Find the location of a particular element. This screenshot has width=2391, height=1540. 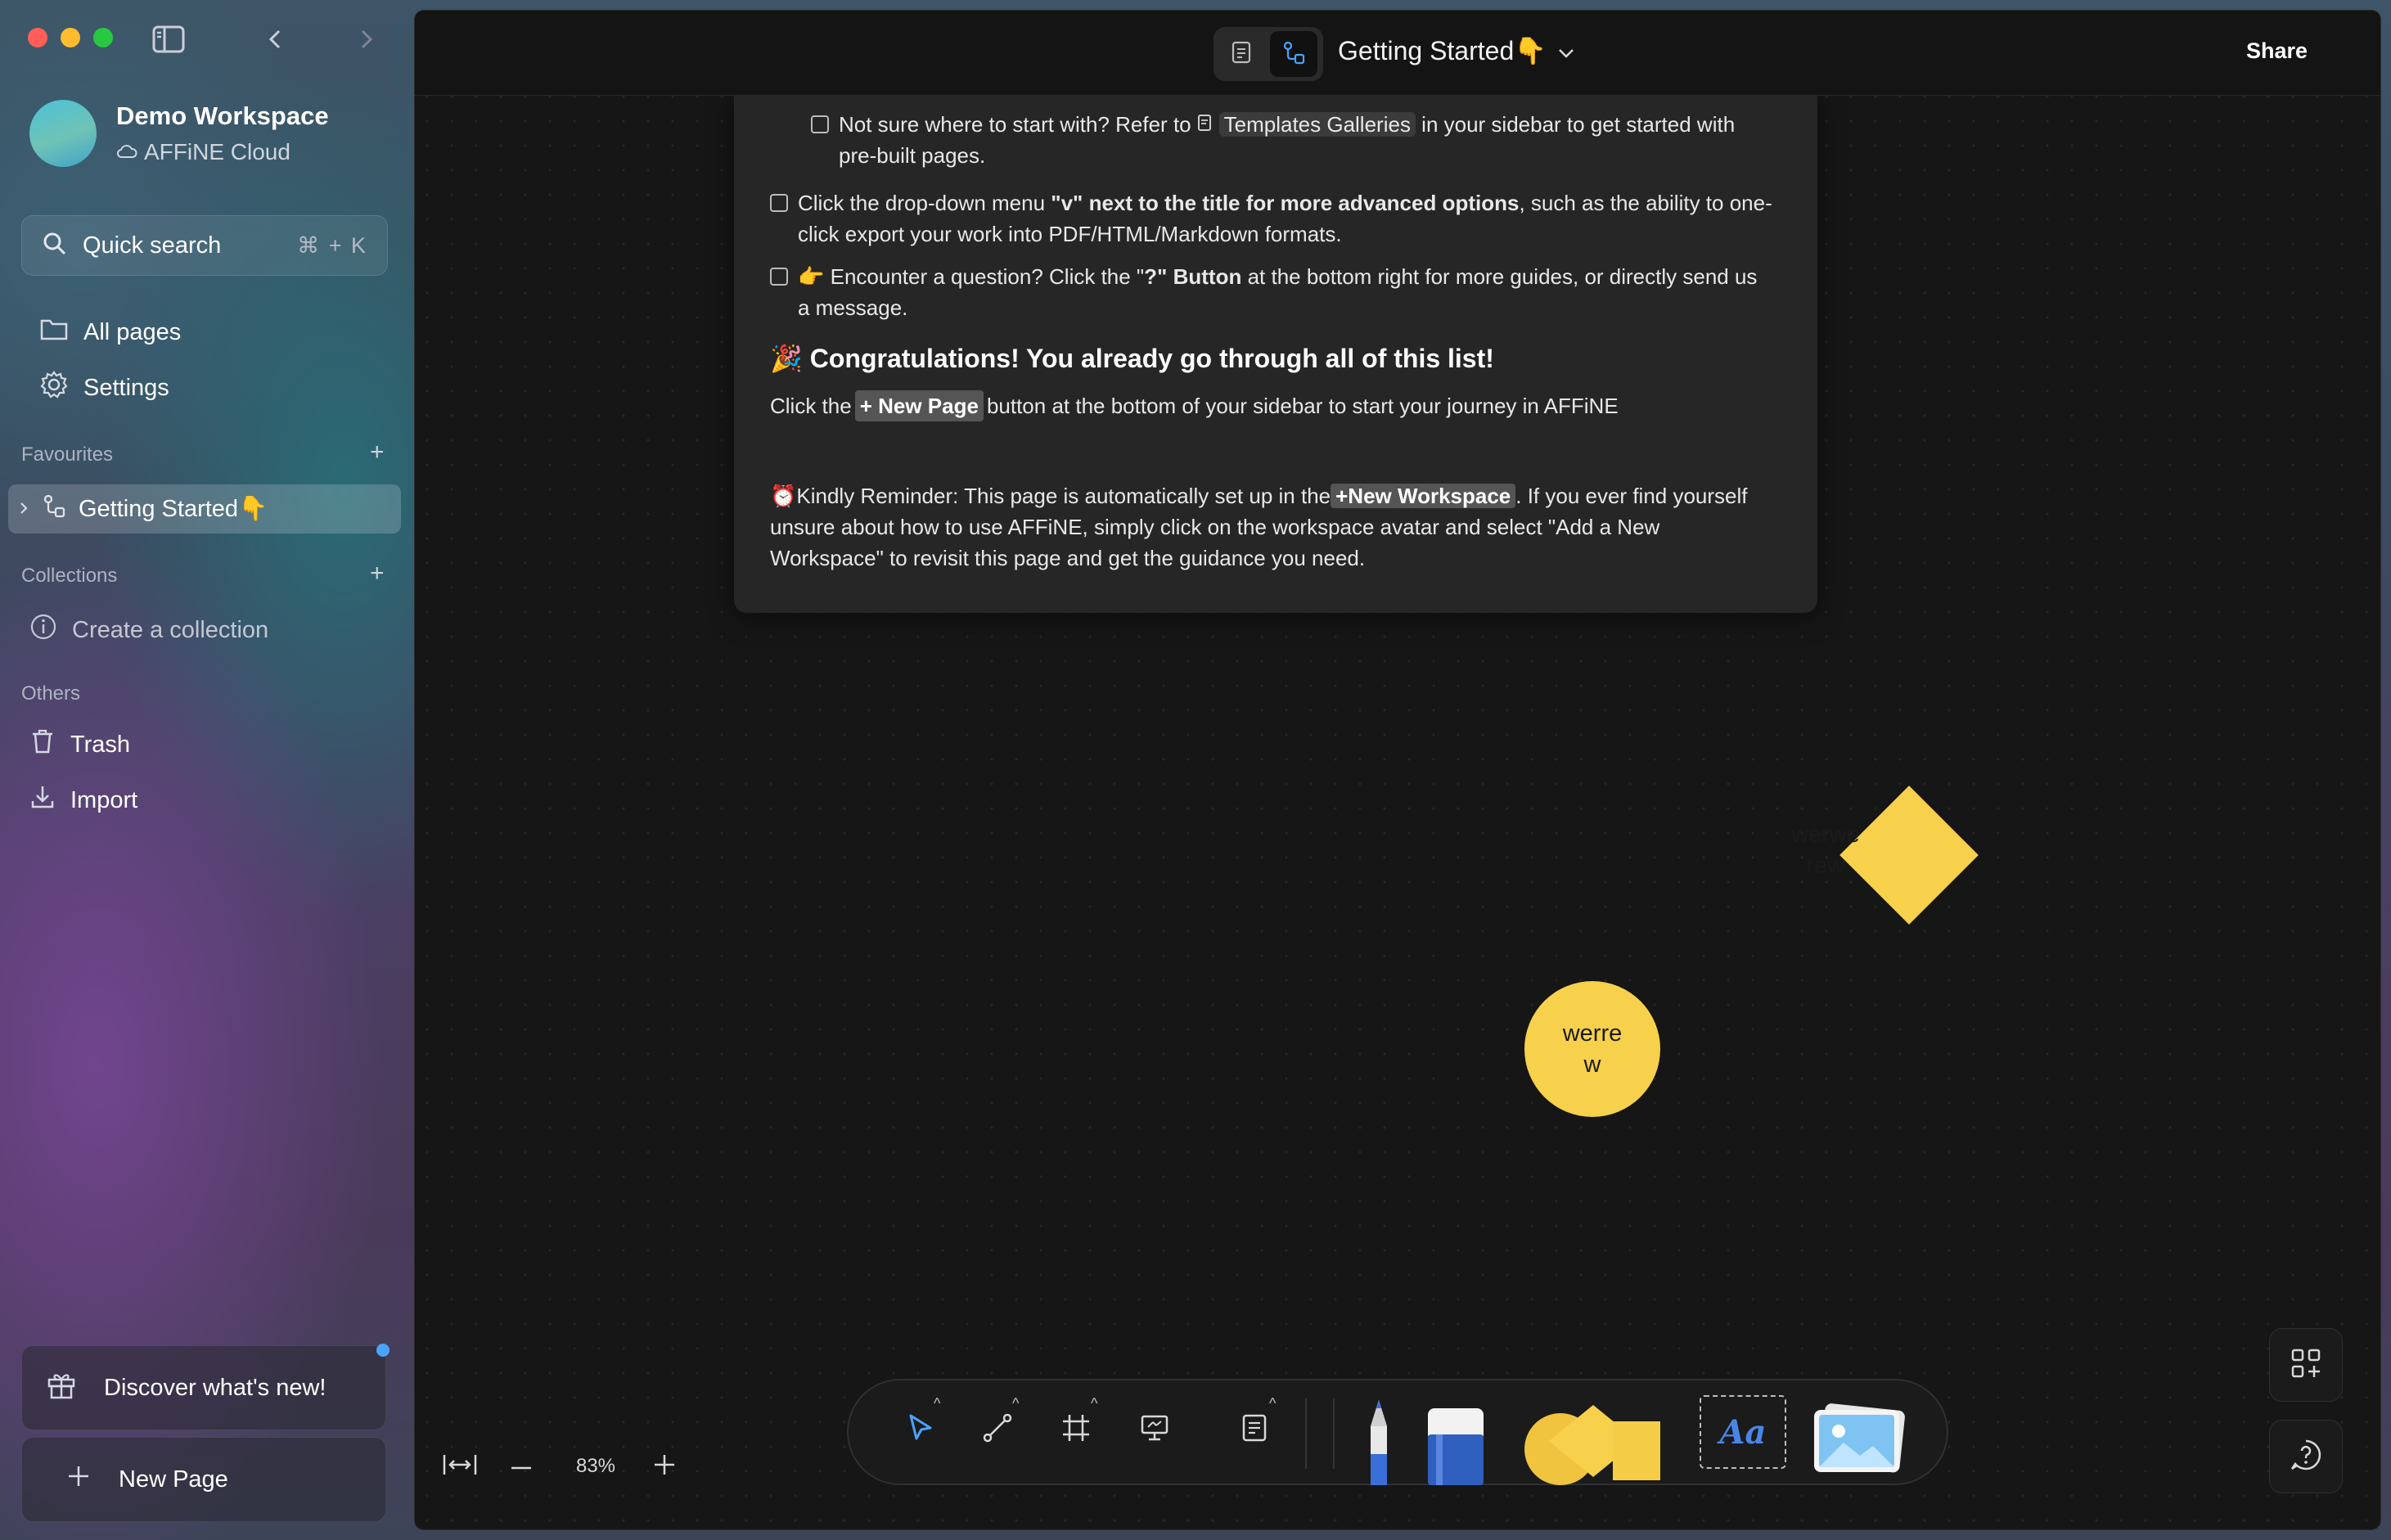

minimize-window-button is located at coordinates (70, 37).